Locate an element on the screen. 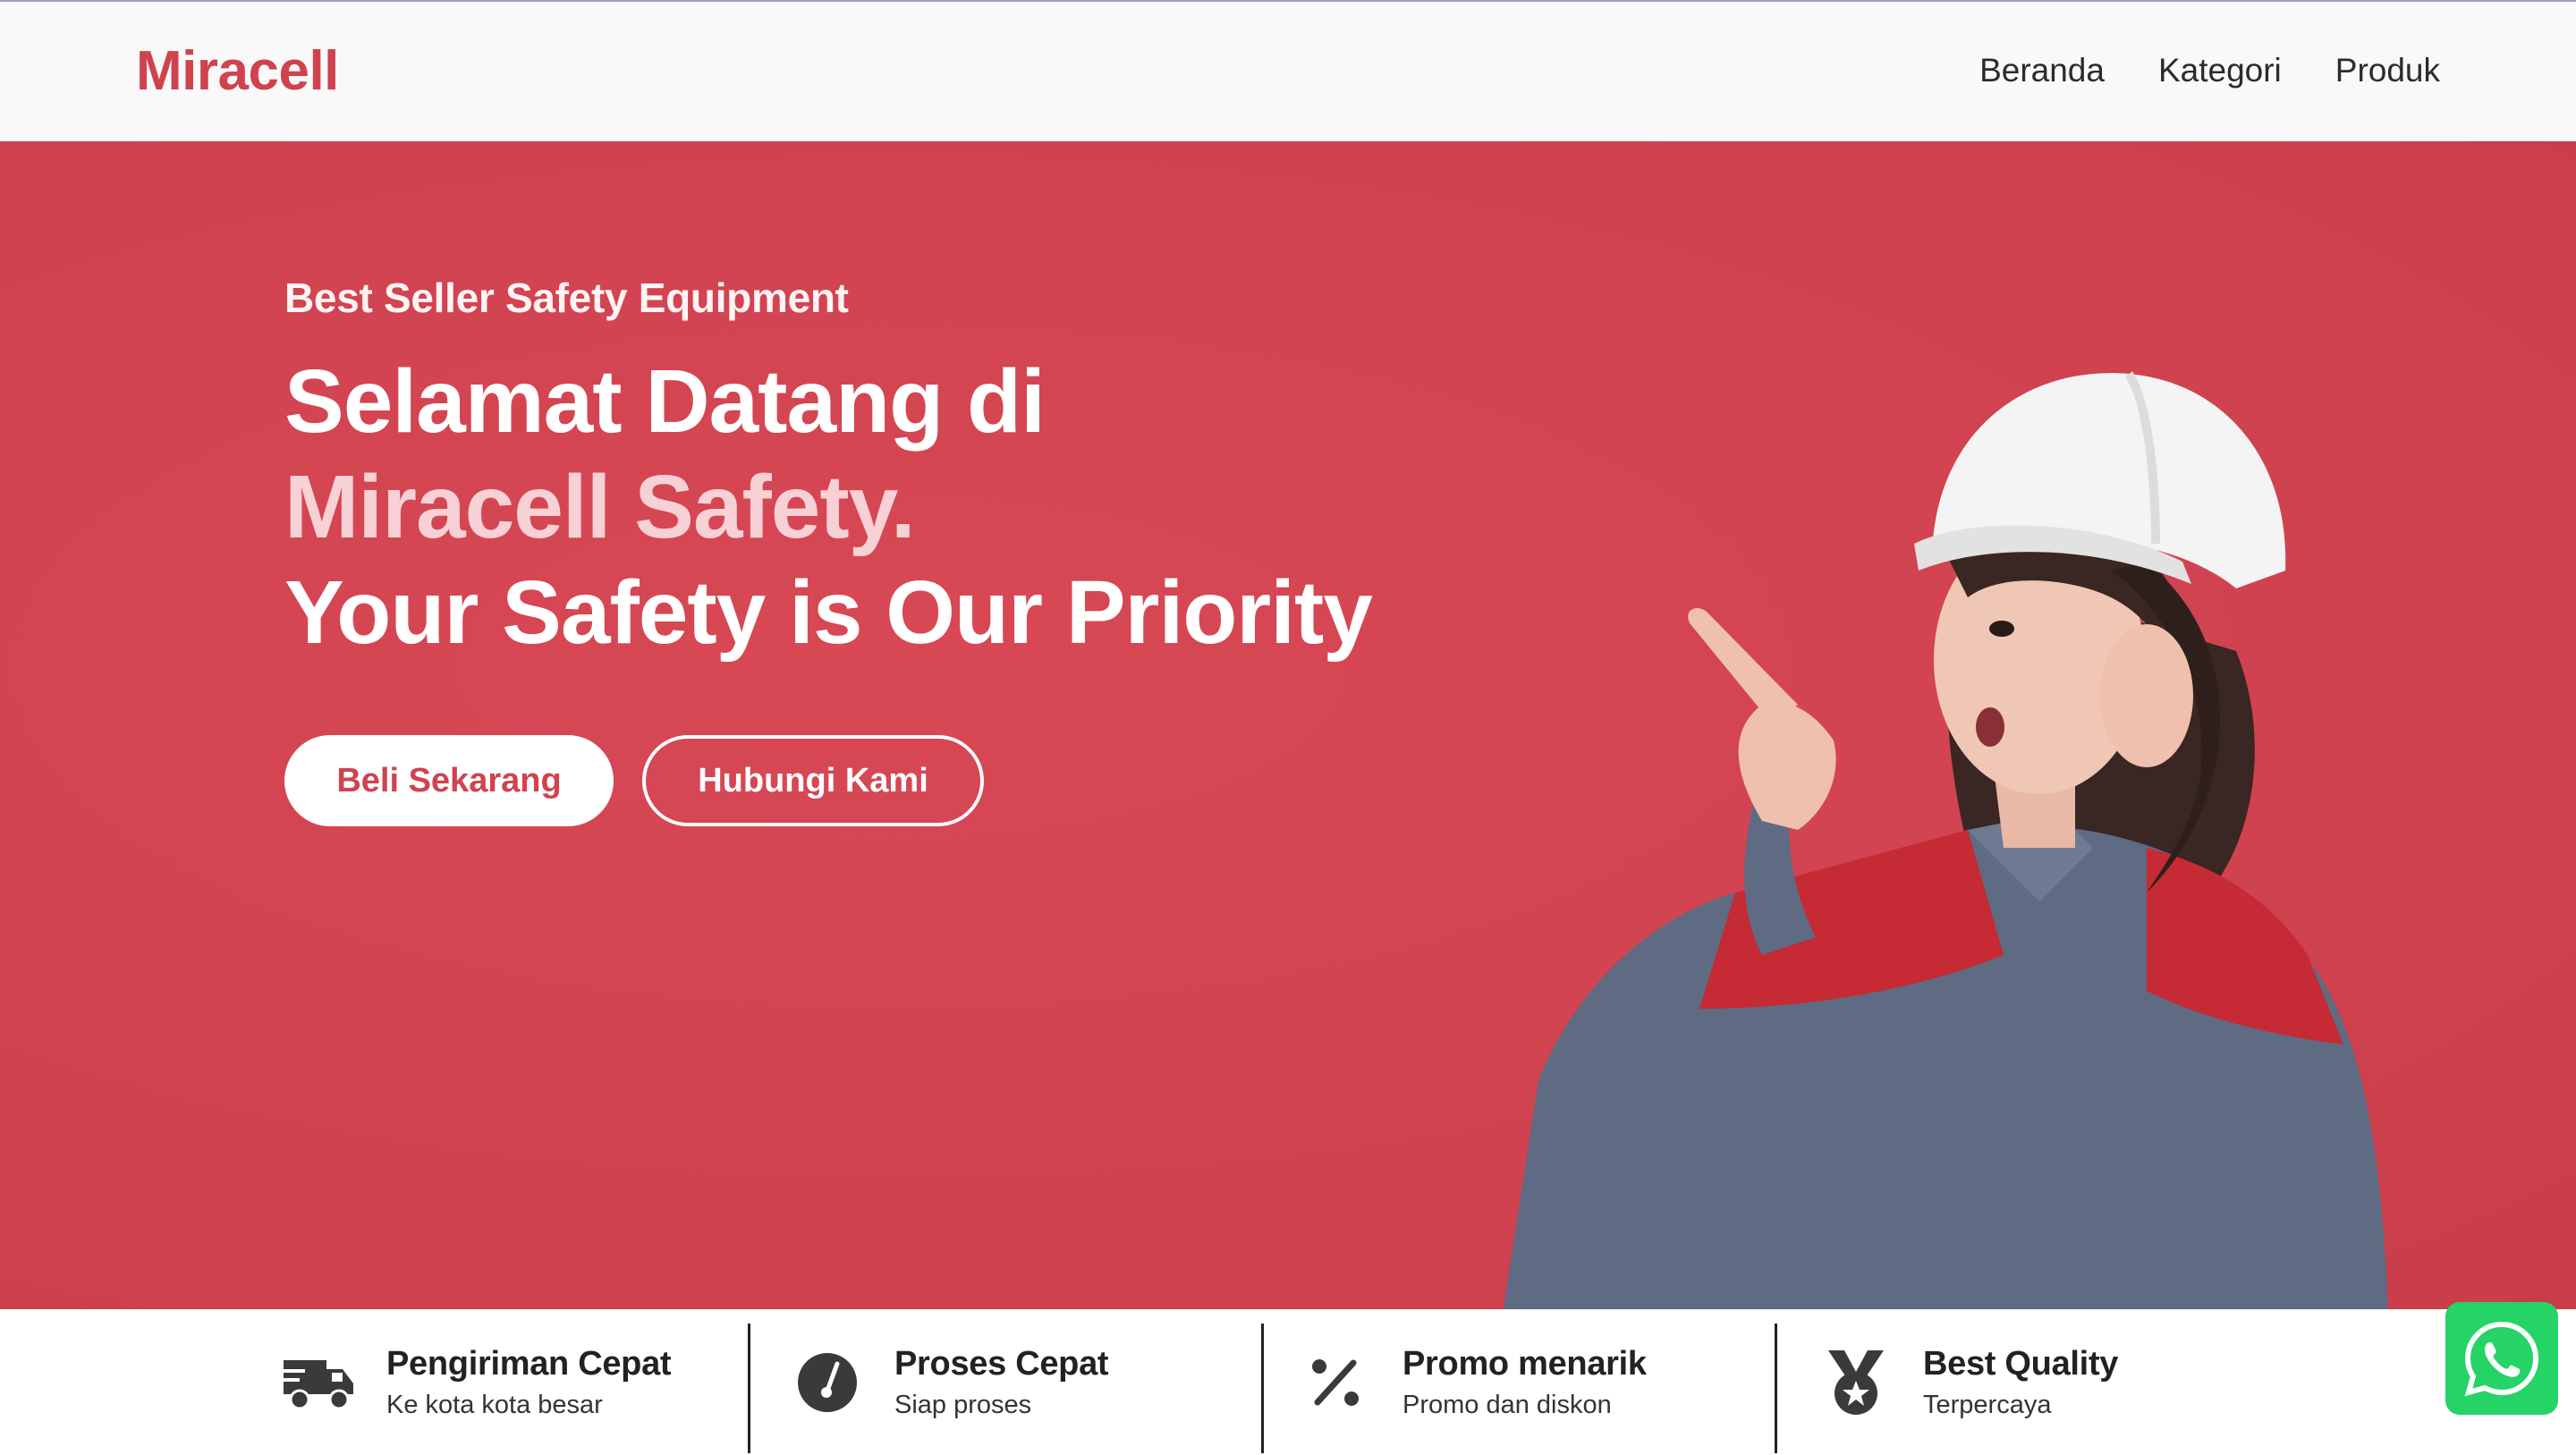 Image resolution: width=2576 pixels, height=1455 pixels. main-nav: Beranda Kategori Produk is located at coordinates (2209, 71).